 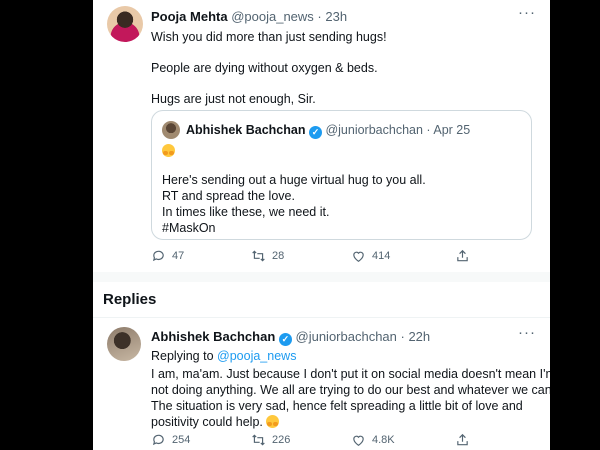 I want to click on avatar, so click(x=125, y=24).